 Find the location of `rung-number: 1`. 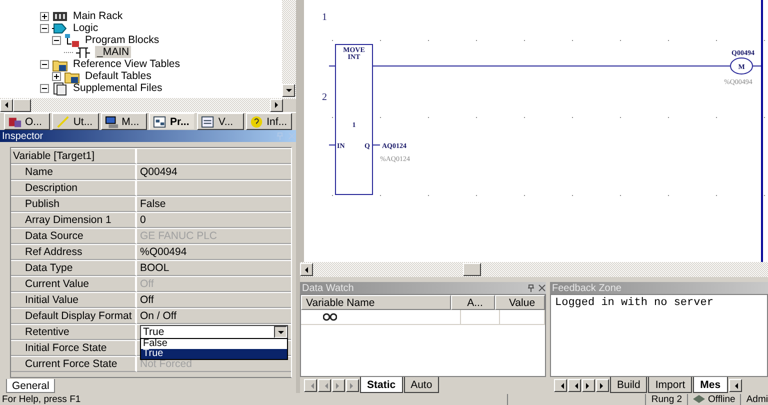

rung-number: 1 is located at coordinates (324, 17).